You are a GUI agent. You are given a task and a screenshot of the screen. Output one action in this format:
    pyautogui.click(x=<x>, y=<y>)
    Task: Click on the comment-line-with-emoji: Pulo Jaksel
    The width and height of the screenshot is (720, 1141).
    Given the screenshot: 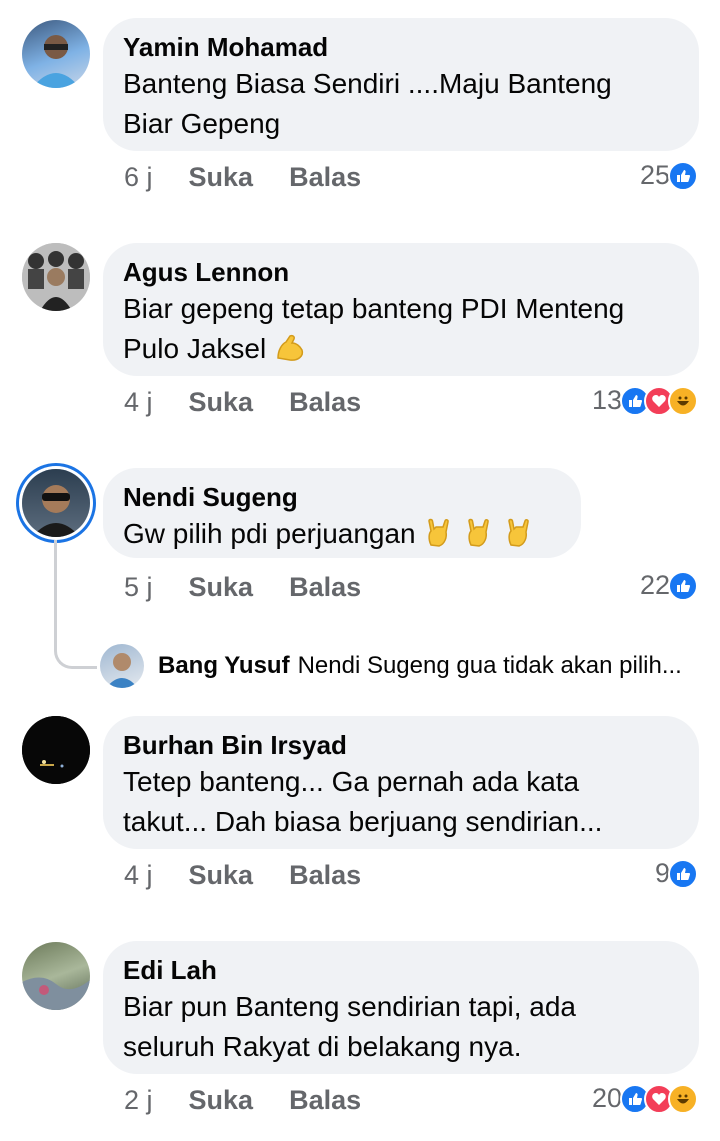 What is the action you would take?
    pyautogui.click(x=401, y=352)
    